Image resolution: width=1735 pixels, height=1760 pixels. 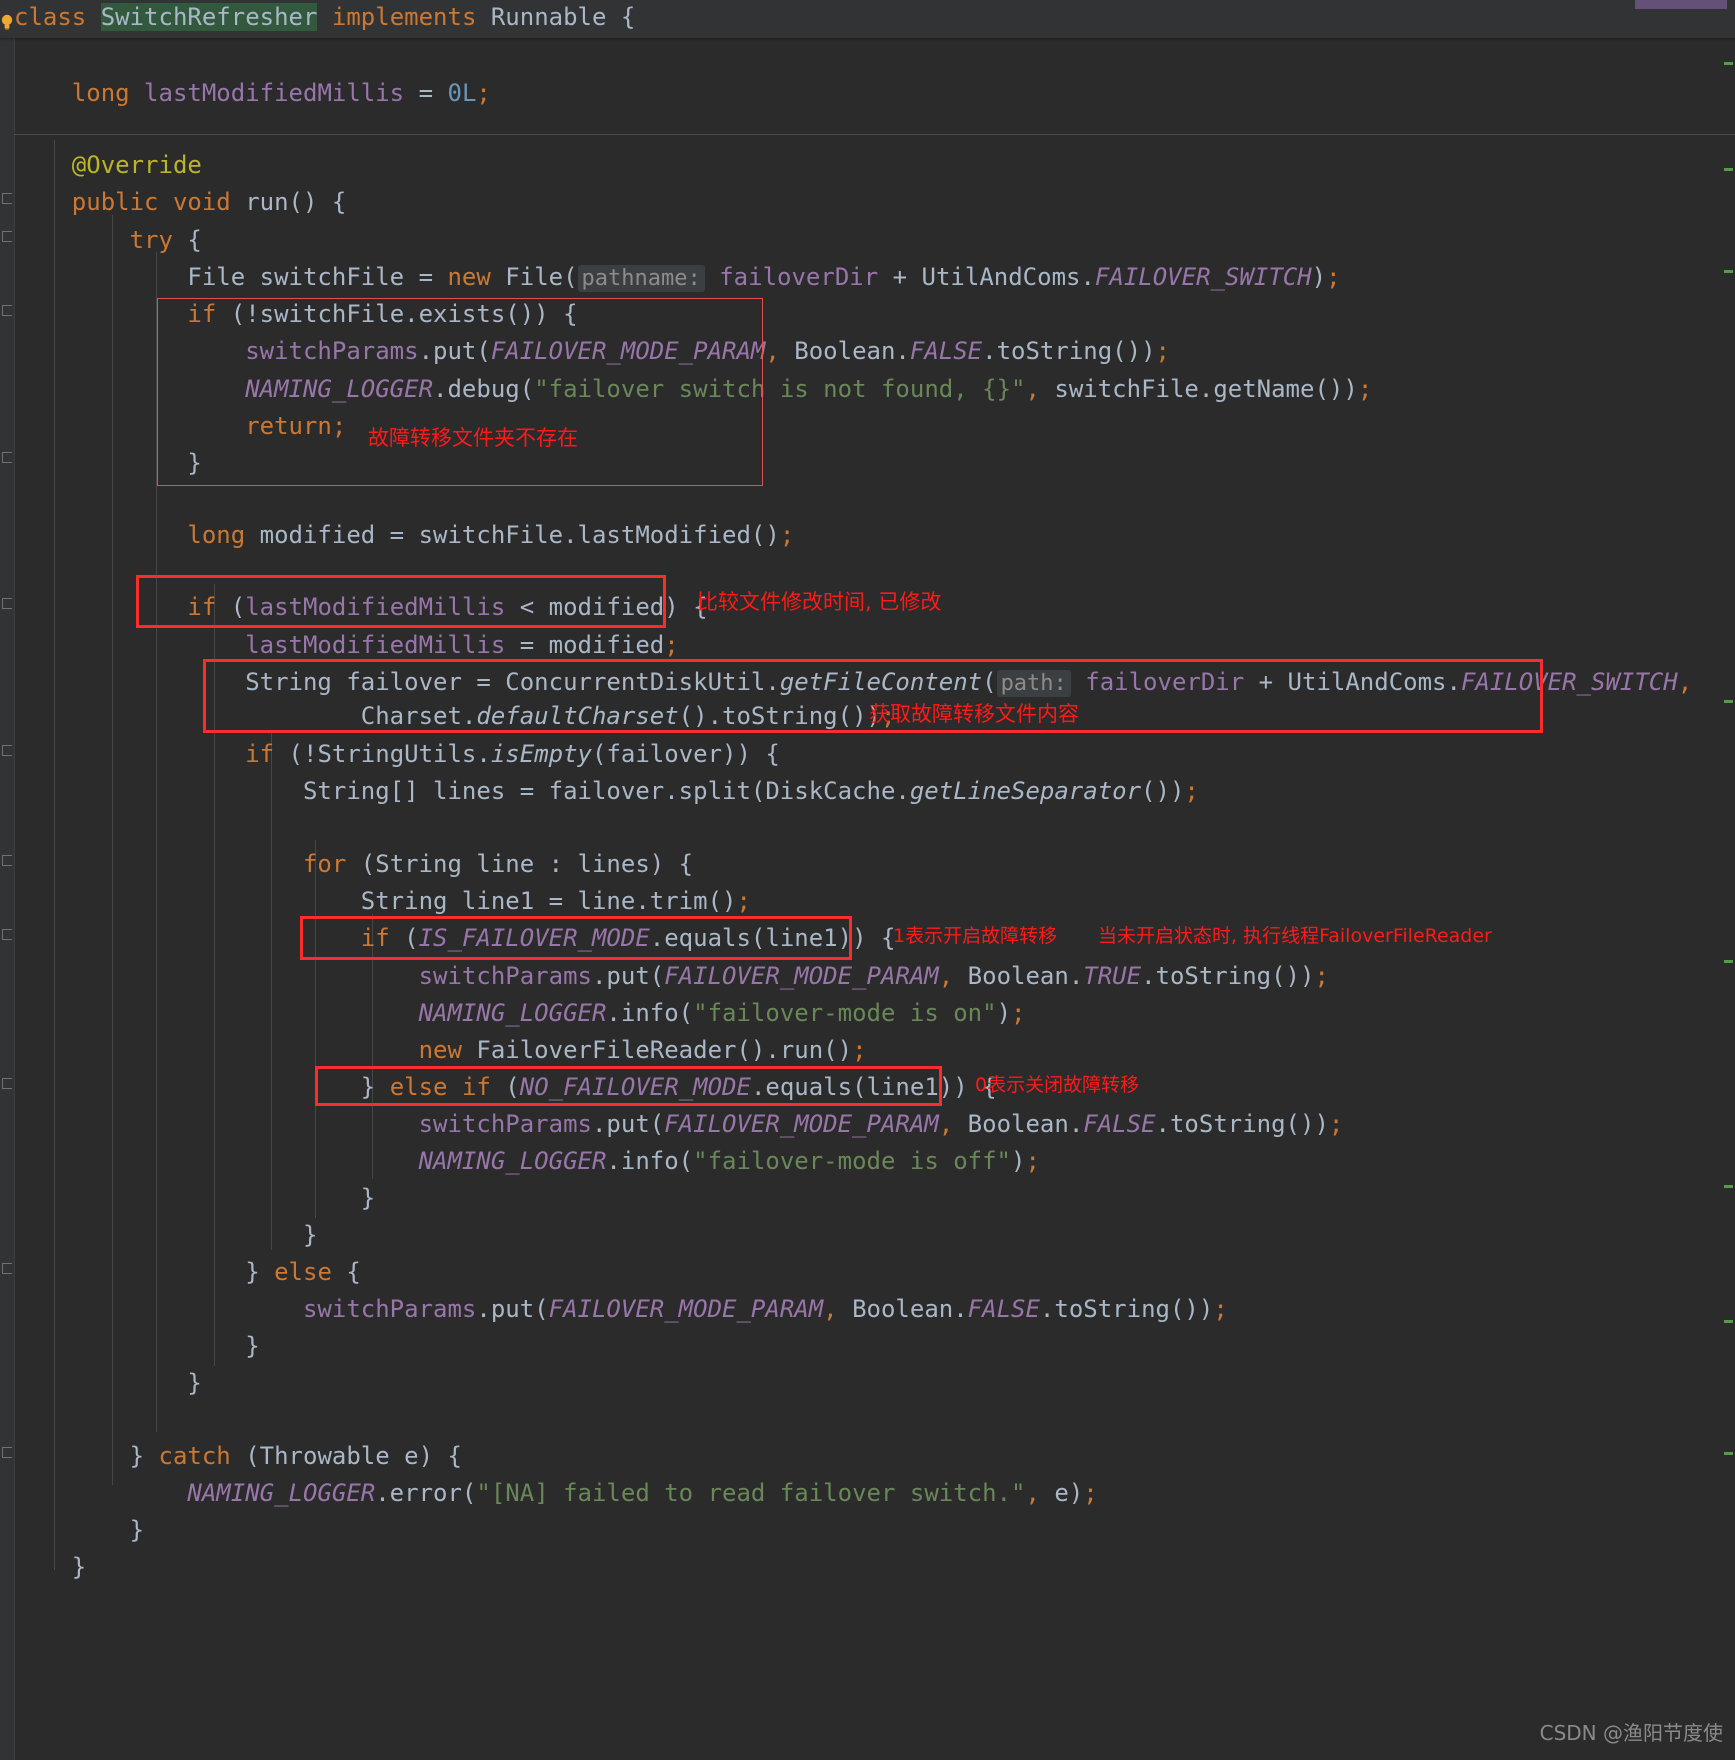 What do you see at coordinates (1163, 791) in the screenshot?
I see `code-token: ())` at bounding box center [1163, 791].